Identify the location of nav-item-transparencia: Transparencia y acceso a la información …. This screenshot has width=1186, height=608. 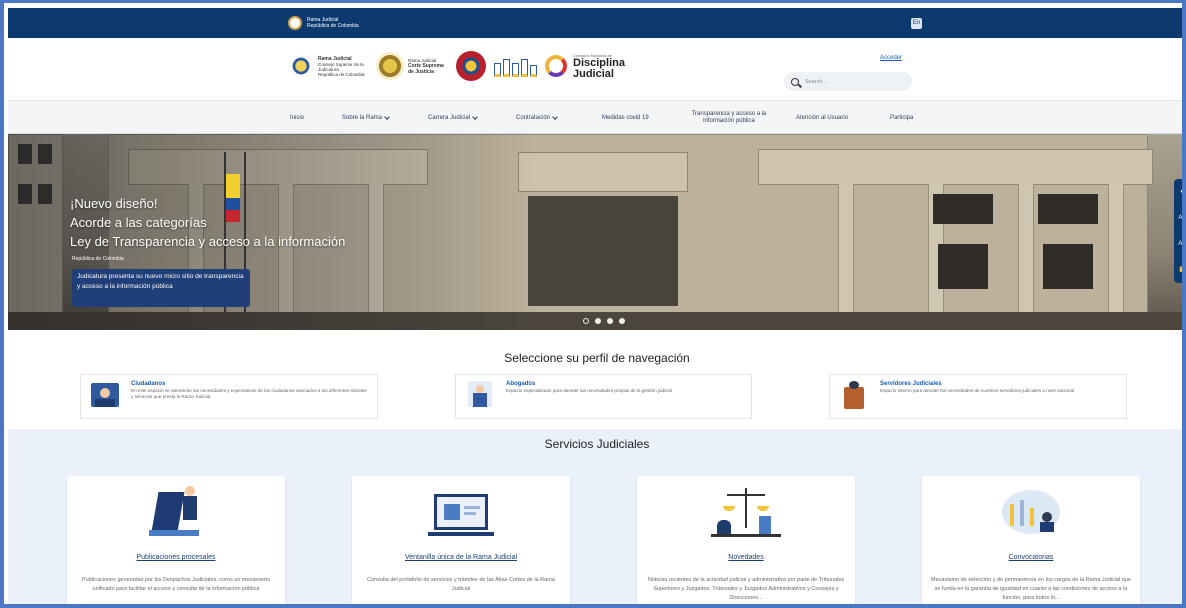
(729, 118).